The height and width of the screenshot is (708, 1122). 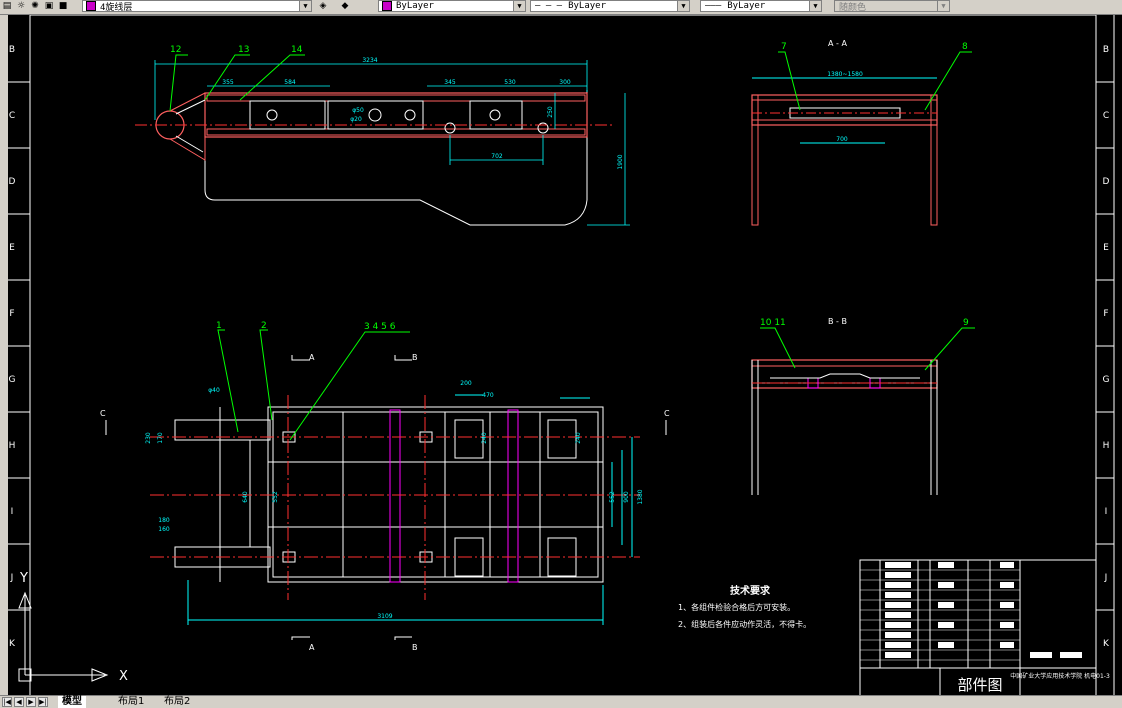 I want to click on first-tab-icon: |◀, so click(x=7, y=702).